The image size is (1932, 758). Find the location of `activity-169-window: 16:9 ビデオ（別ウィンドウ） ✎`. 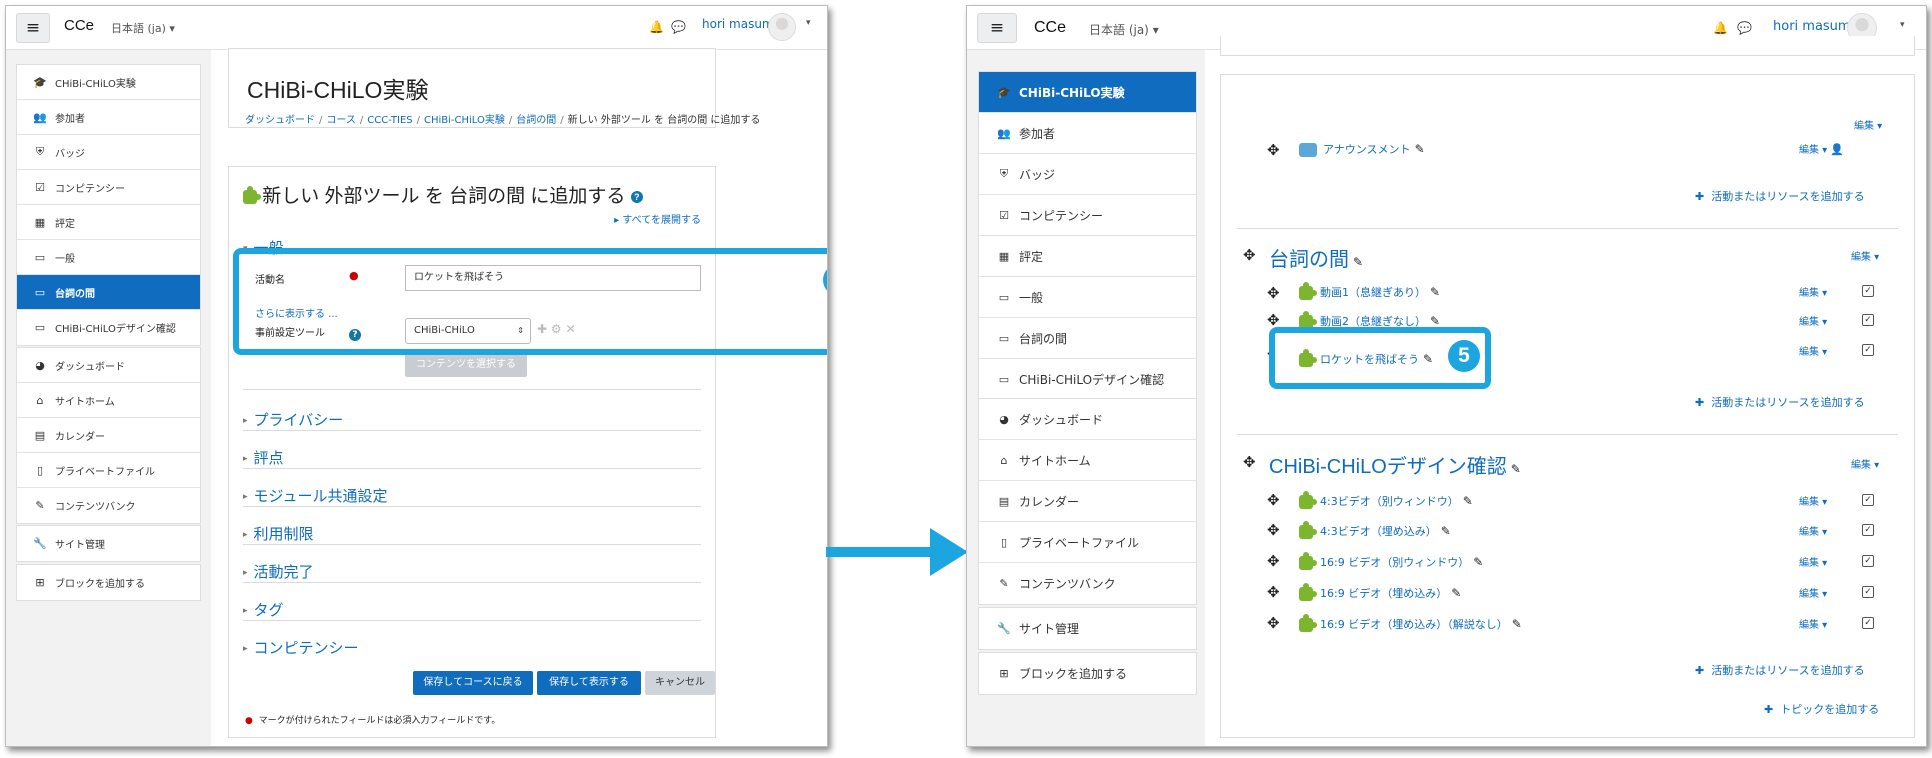

activity-169-window: 16:9 ビデオ（別ウィンドウ） ✎ is located at coordinates (1391, 561).